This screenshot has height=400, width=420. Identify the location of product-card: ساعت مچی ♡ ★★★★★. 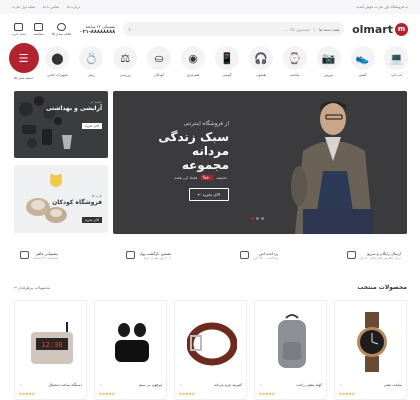
(370, 350).